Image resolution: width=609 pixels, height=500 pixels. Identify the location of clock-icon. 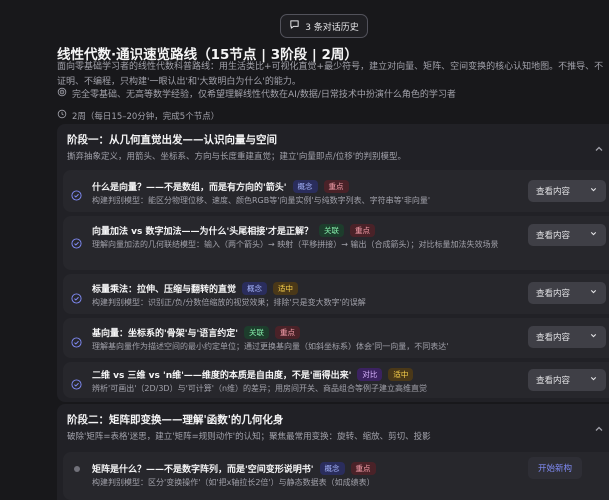
(62, 115).